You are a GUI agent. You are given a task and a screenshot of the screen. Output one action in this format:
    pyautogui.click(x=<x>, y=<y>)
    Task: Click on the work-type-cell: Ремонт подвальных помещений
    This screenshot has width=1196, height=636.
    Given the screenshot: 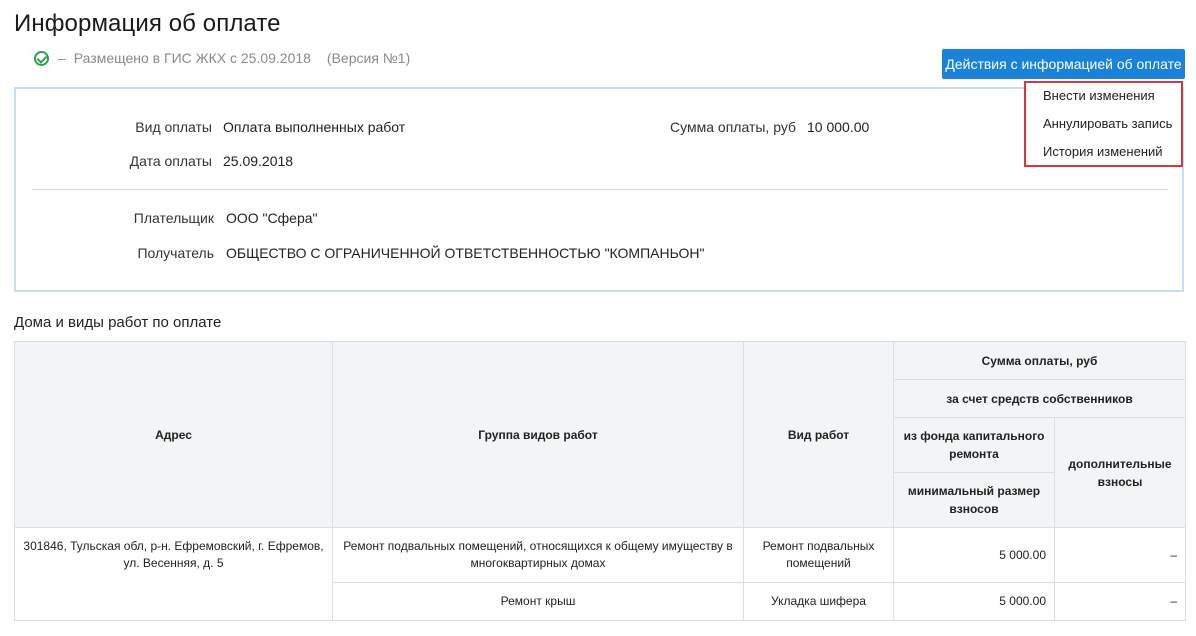 What is the action you would take?
    pyautogui.click(x=818, y=555)
    